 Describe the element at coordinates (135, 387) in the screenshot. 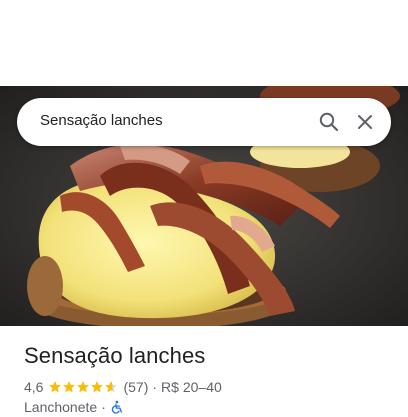

I see `review-count: (57)` at that location.